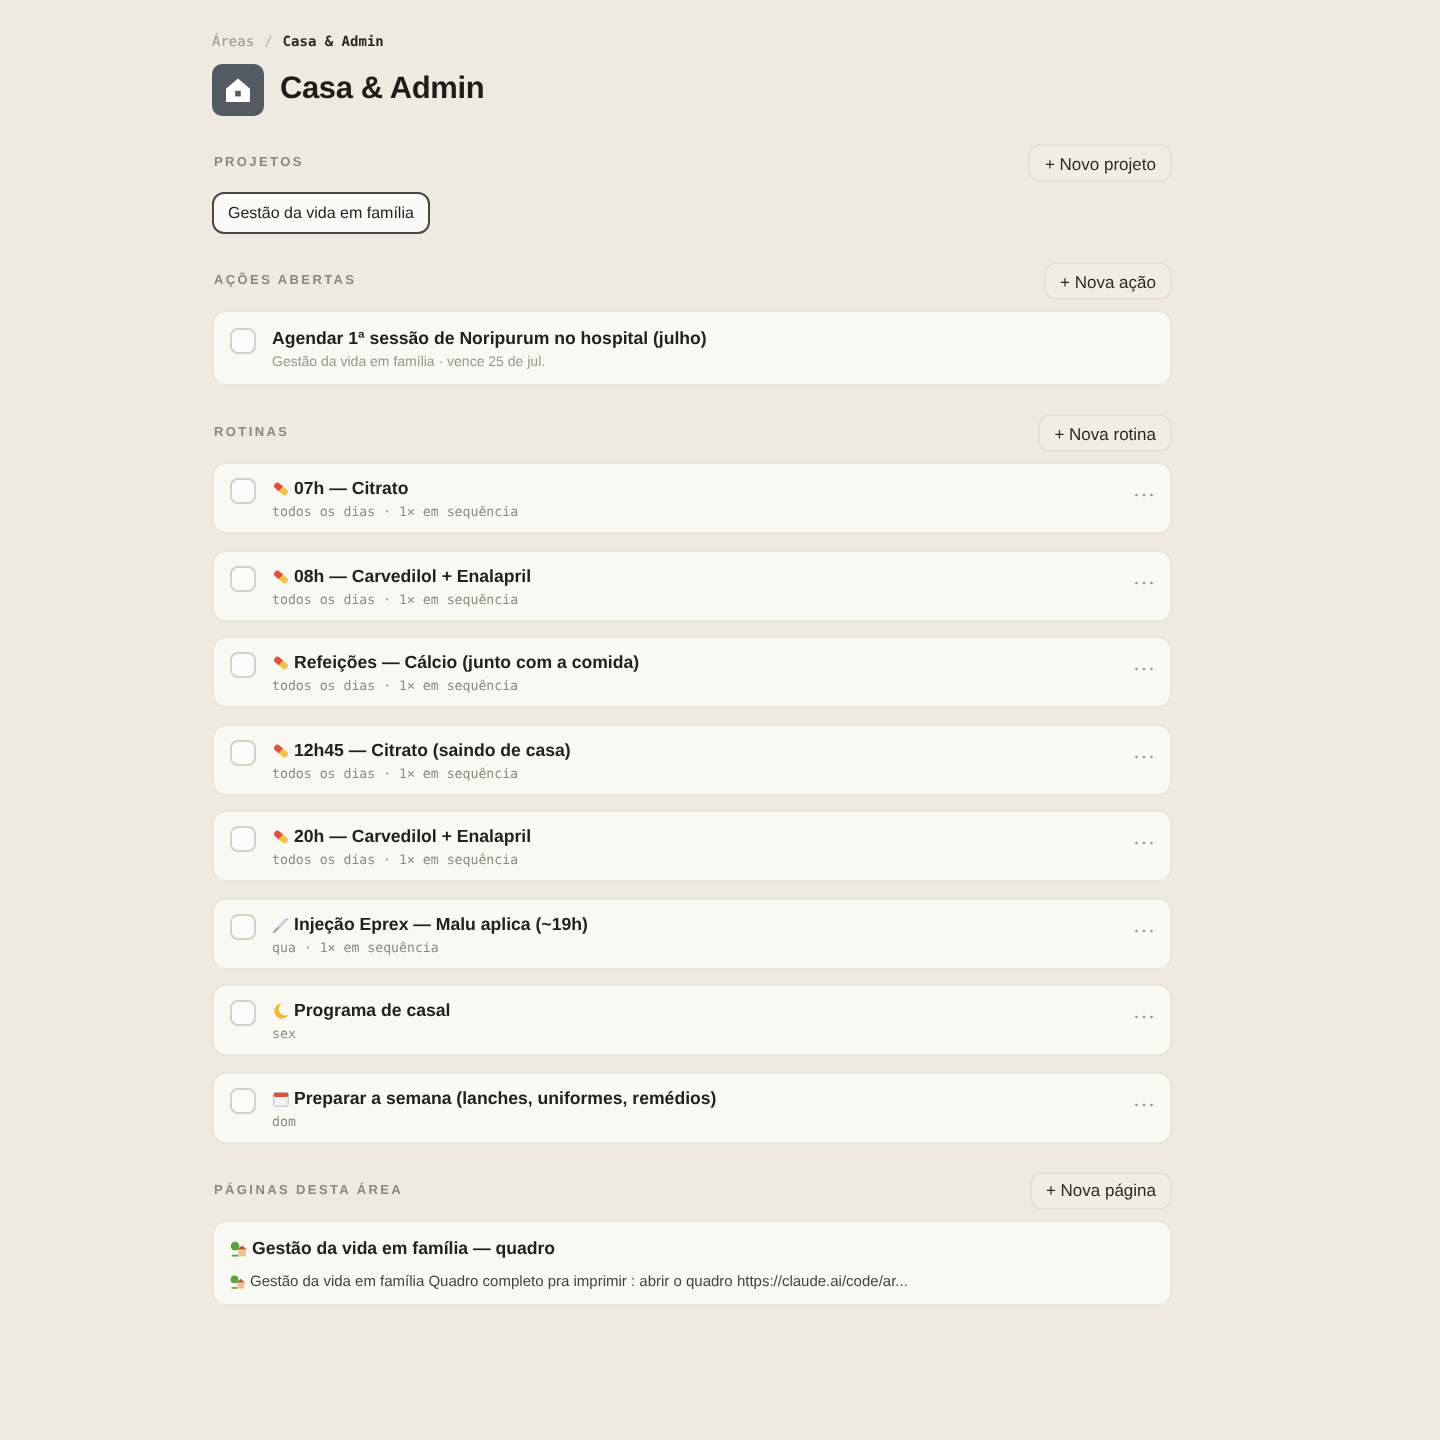  What do you see at coordinates (1105, 433) in the screenshot?
I see `new-routine-button: + Nova rotina` at bounding box center [1105, 433].